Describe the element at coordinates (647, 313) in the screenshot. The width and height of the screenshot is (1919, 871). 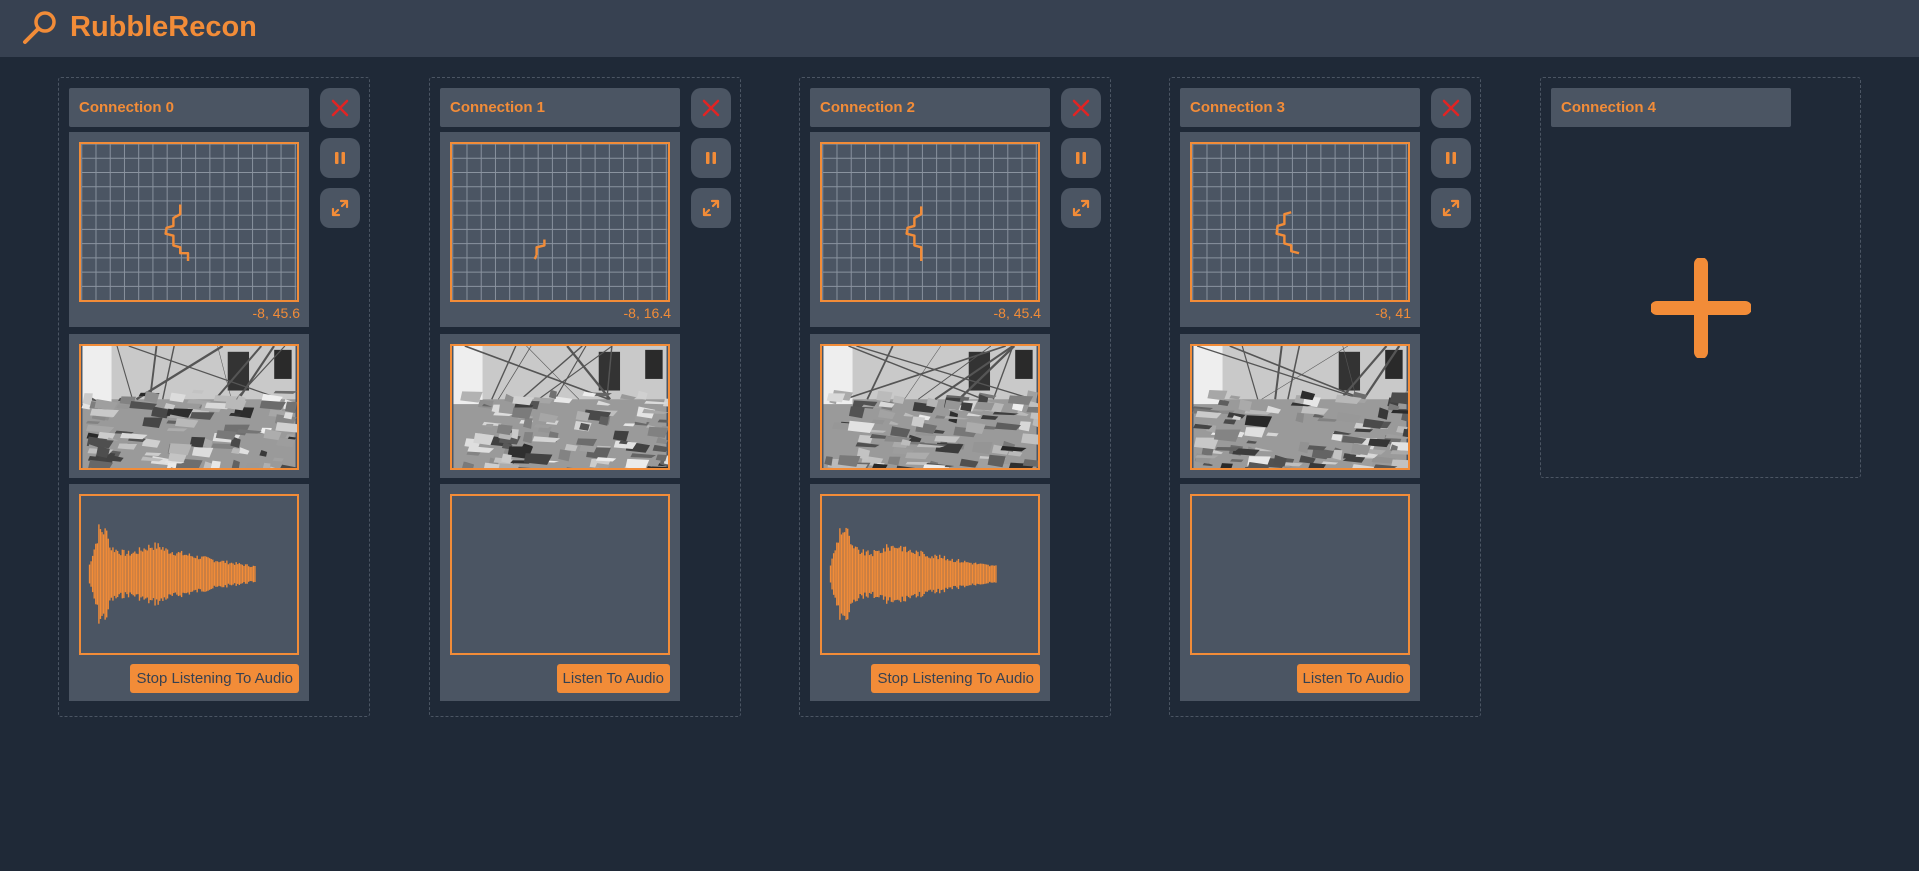
I see `coordinates-readout: -8, 16.4` at that location.